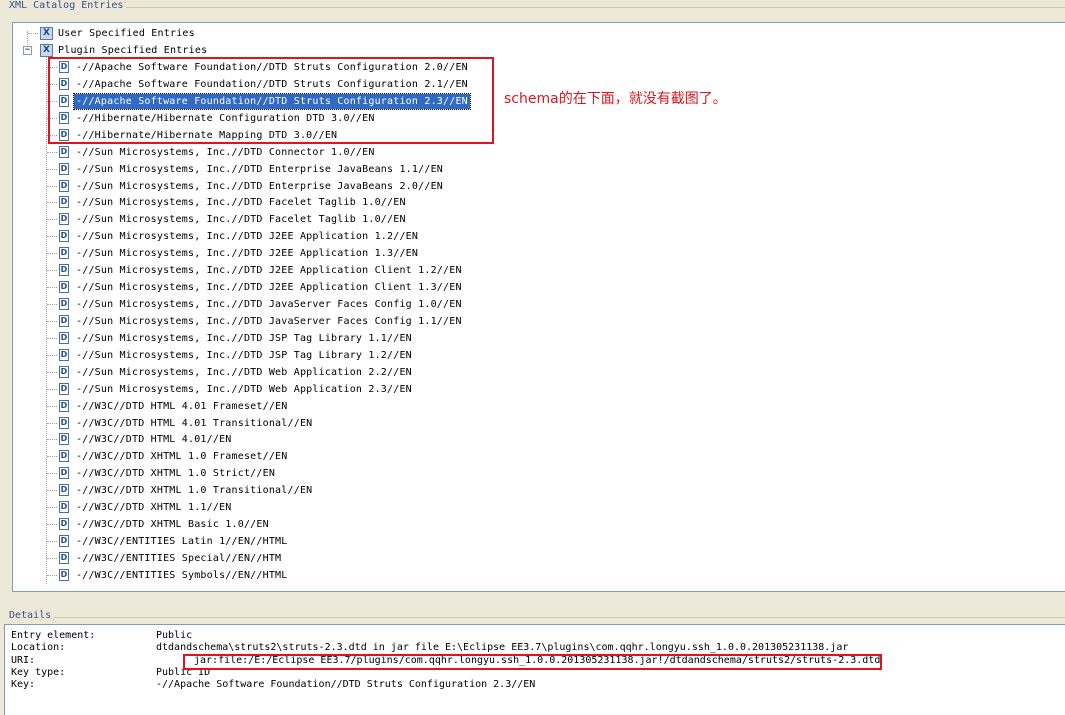 Image resolution: width=1065 pixels, height=715 pixels. Describe the element at coordinates (30, 615) in the screenshot. I see `details-group-title: Details` at that location.